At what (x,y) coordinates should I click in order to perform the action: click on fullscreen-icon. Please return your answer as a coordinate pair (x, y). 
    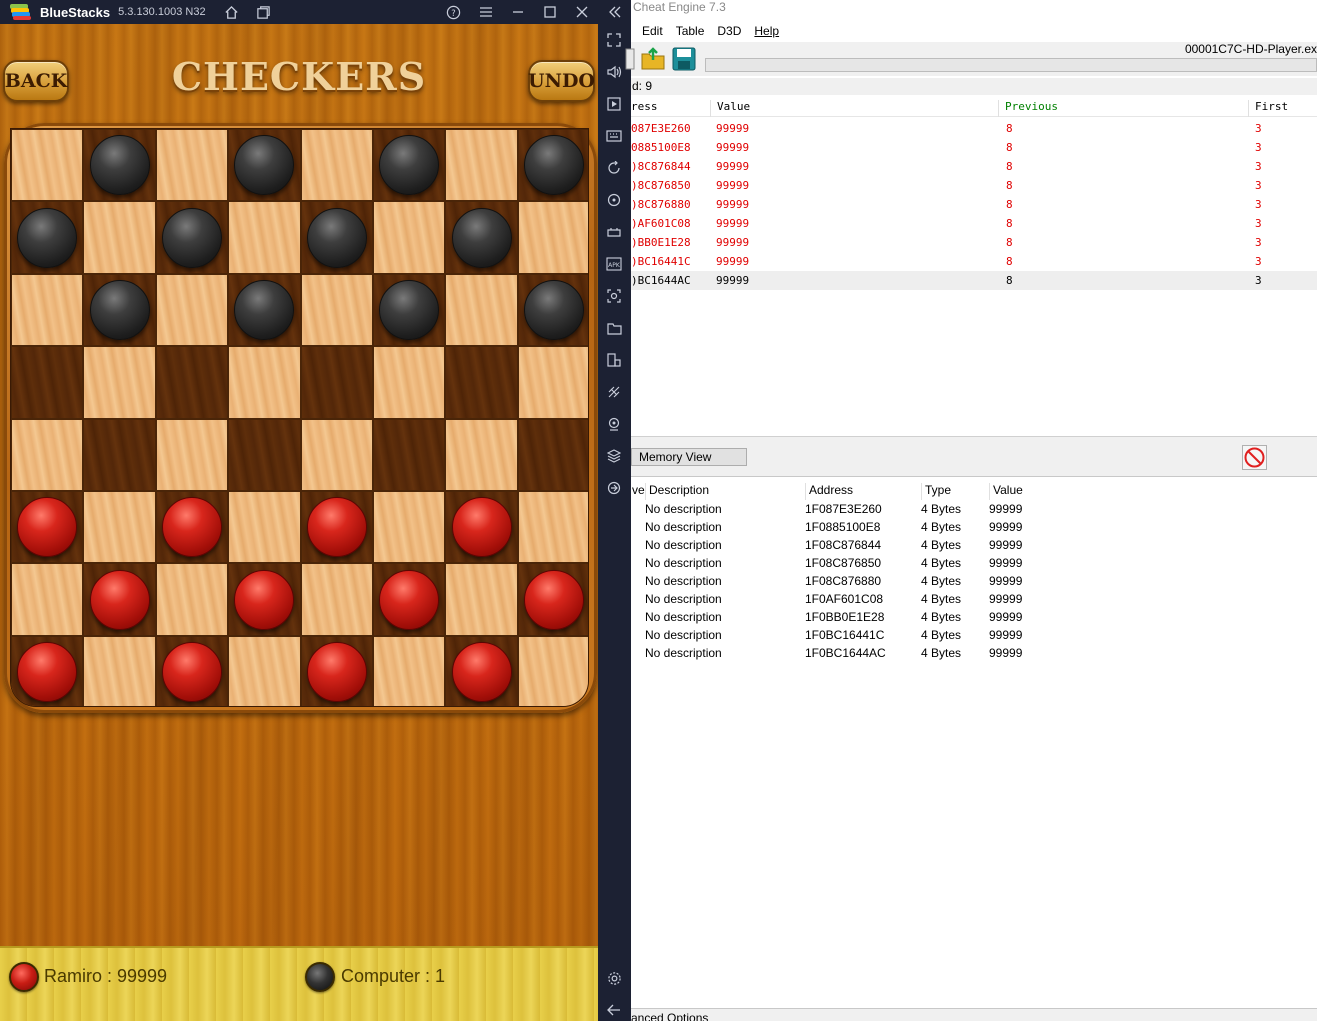
    Looking at the image, I should click on (614, 40).